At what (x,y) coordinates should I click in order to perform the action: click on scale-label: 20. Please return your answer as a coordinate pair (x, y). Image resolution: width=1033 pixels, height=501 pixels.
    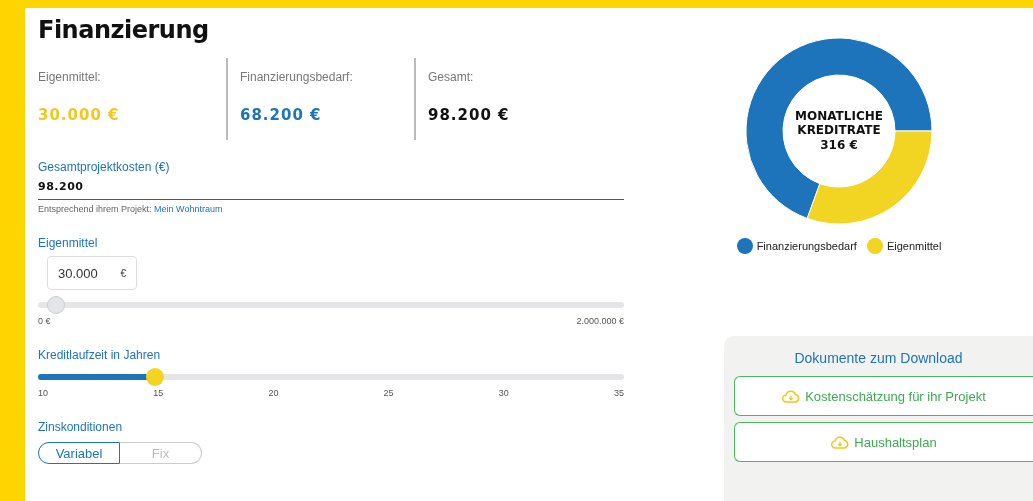
    Looking at the image, I should click on (273, 393).